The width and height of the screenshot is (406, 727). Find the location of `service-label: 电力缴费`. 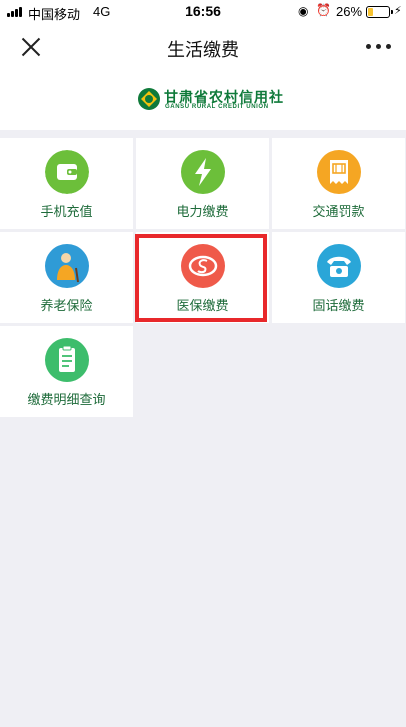

service-label: 电力缴费 is located at coordinates (202, 211).